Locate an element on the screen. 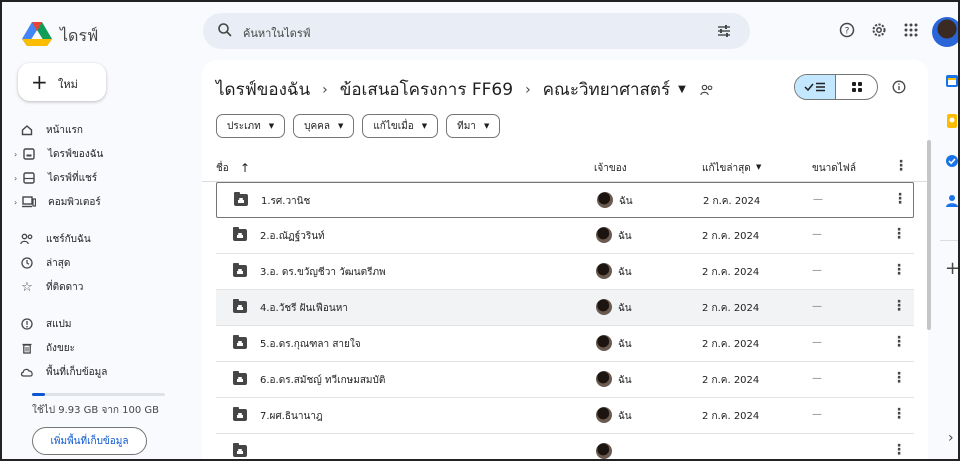 This screenshot has height=461, width=960. contacts-icon is located at coordinates (952, 201).